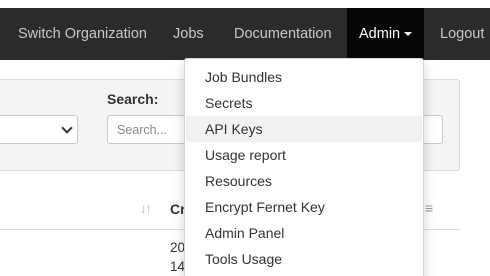  Describe the element at coordinates (82, 34) in the screenshot. I see `nav-switch-organization: Switch Organization` at that location.